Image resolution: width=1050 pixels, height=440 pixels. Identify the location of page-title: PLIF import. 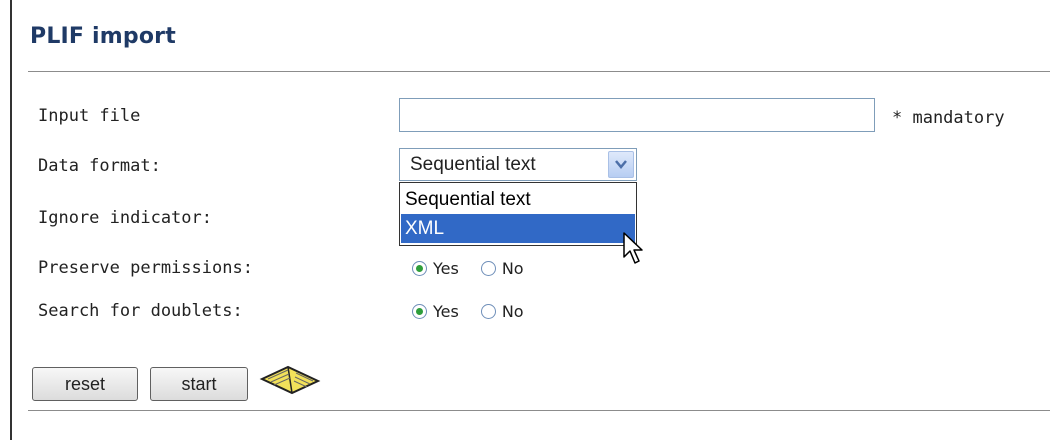
(103, 36).